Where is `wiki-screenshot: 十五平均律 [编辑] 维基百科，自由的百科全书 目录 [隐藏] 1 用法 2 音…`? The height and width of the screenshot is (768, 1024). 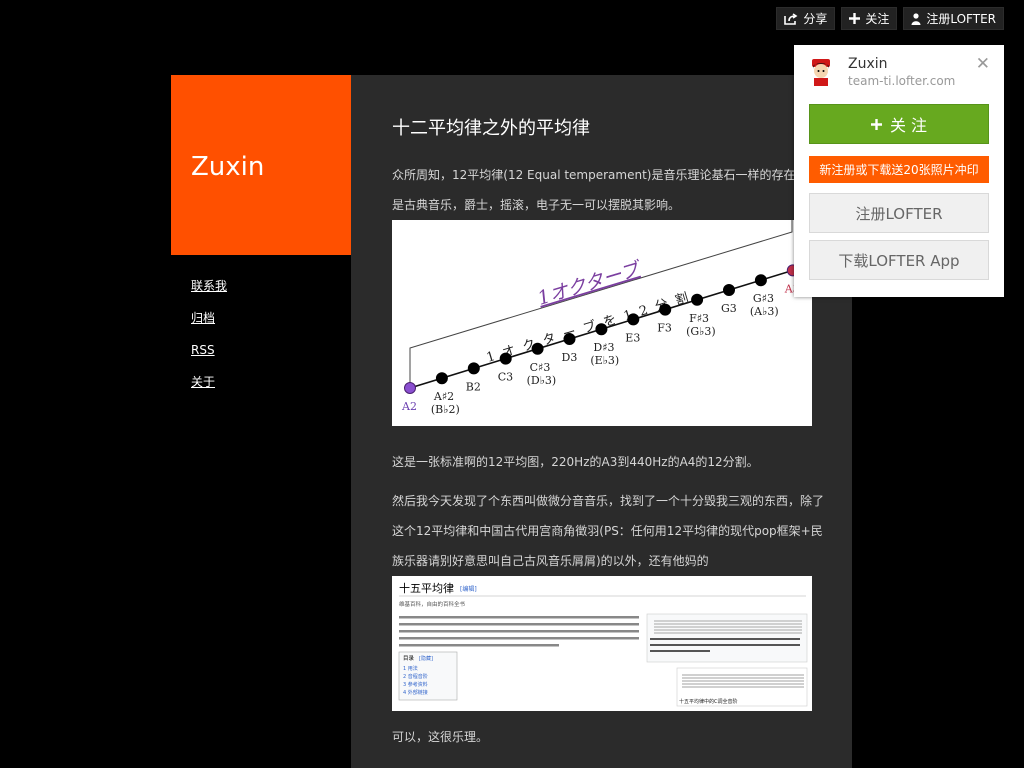 wiki-screenshot: 十五平均律 [编辑] 维基百科，自由的百科全书 目录 [隐藏] 1 用法 2 音… is located at coordinates (602, 643).